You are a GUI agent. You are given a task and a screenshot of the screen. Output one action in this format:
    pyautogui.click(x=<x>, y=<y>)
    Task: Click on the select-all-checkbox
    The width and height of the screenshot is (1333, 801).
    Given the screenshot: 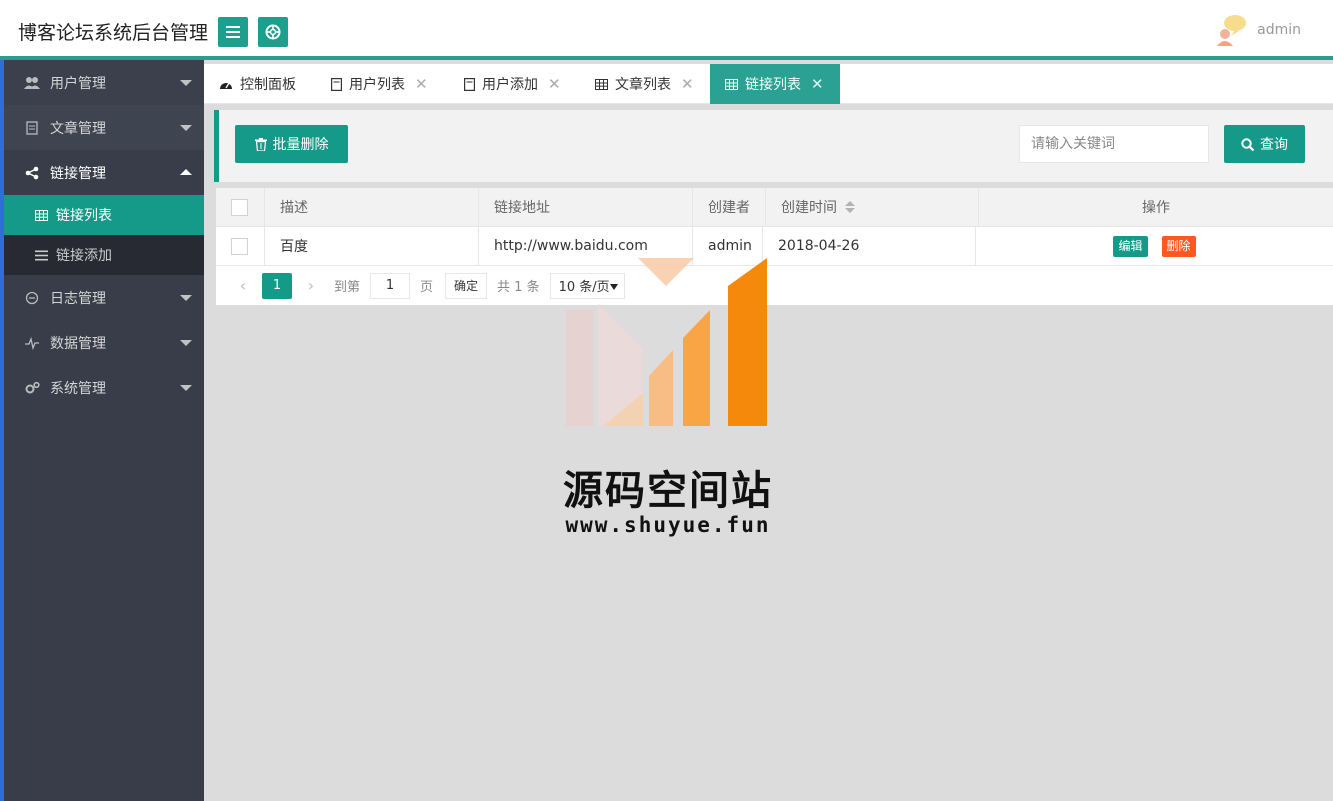 What is the action you would take?
    pyautogui.click(x=239, y=207)
    